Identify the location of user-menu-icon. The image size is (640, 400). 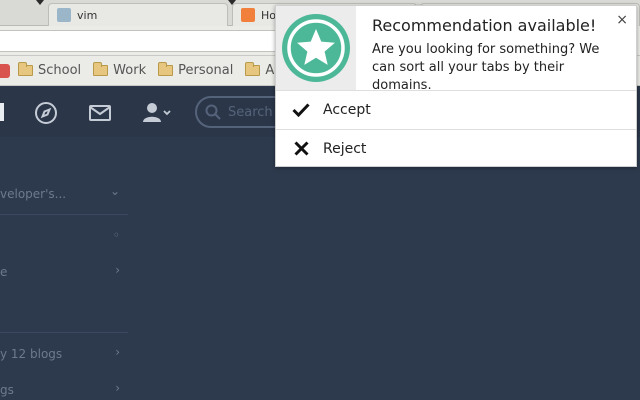
(157, 113).